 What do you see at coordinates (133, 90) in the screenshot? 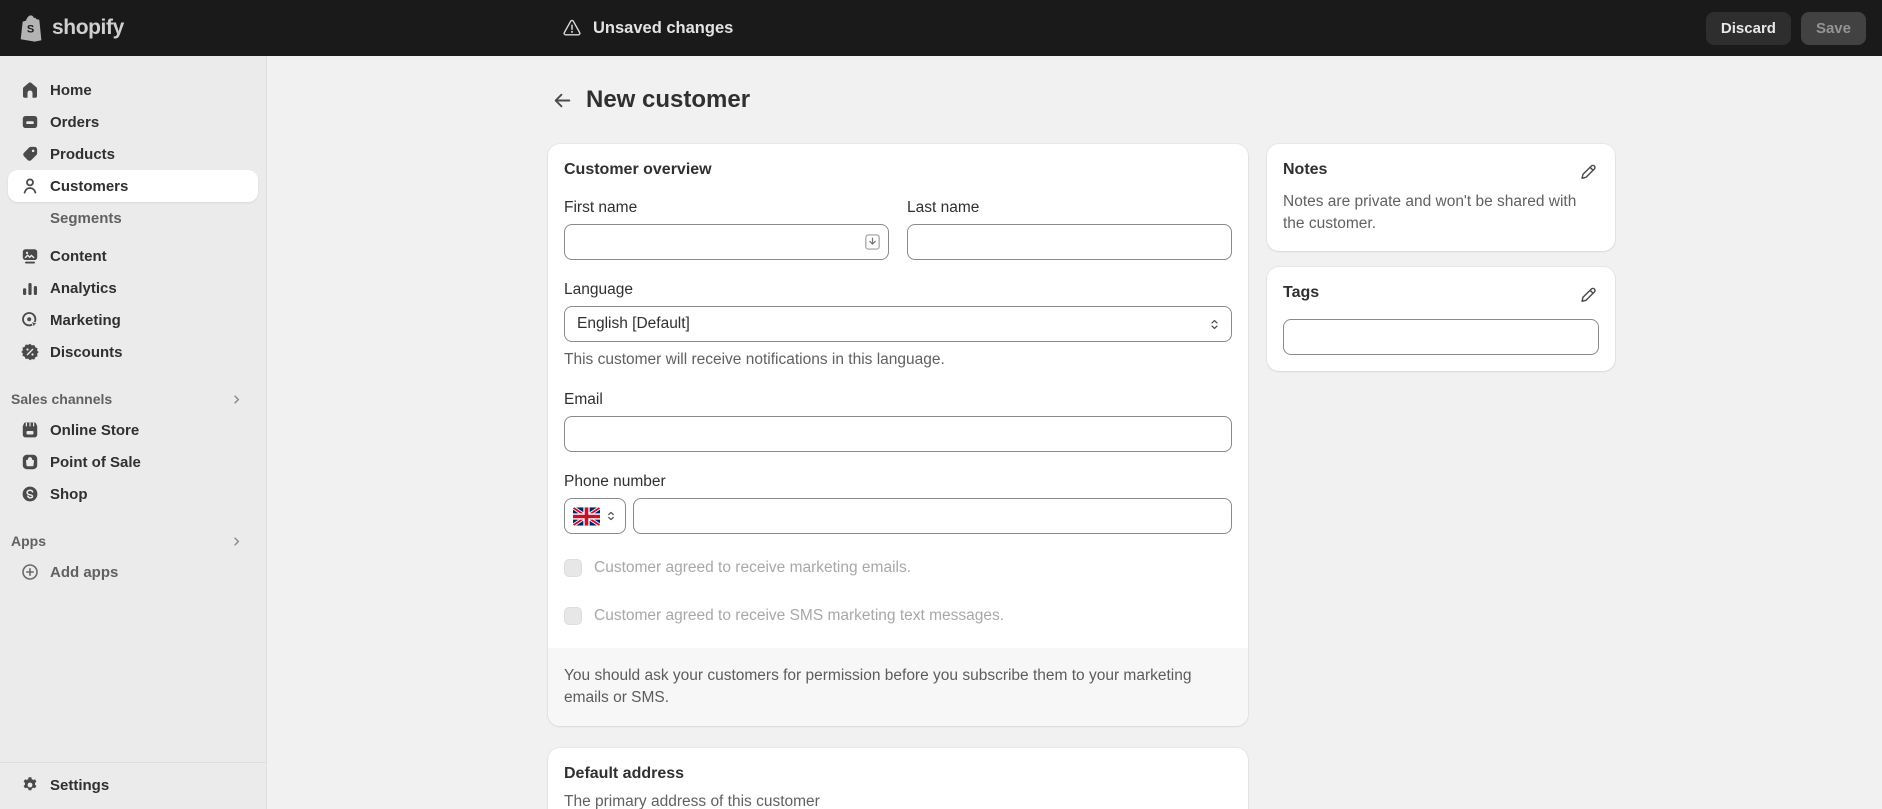
I see `sidebar-item-home: Home` at bounding box center [133, 90].